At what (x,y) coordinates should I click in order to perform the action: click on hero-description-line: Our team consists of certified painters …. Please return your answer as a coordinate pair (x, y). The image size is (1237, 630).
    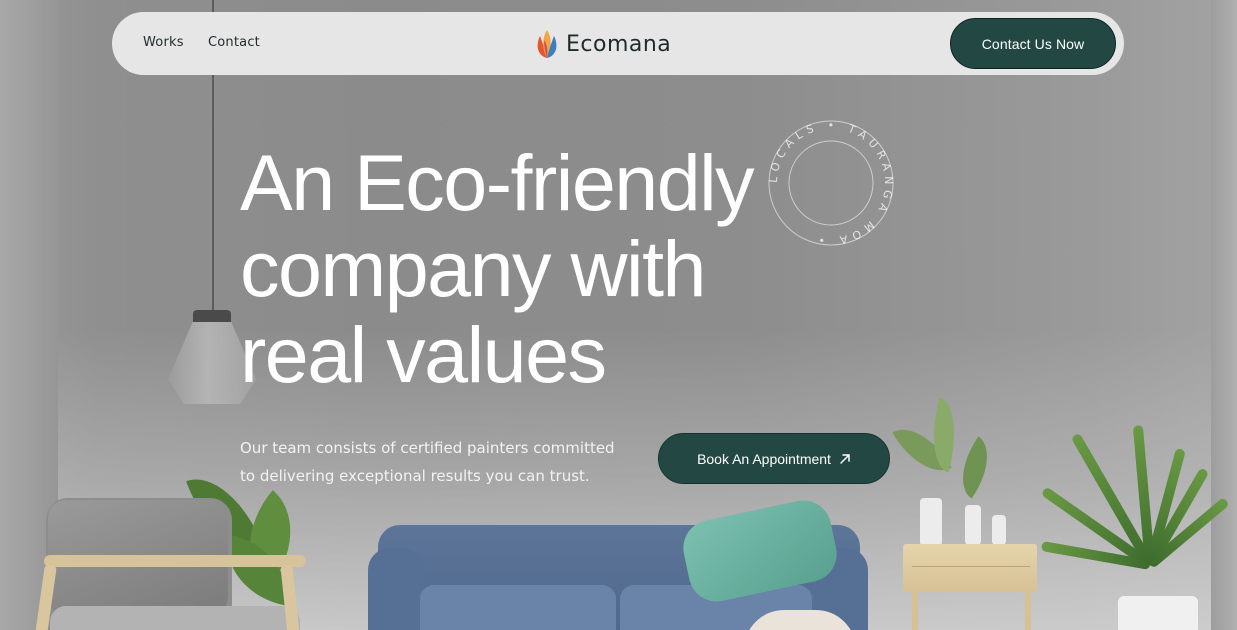
    Looking at the image, I should click on (427, 448).